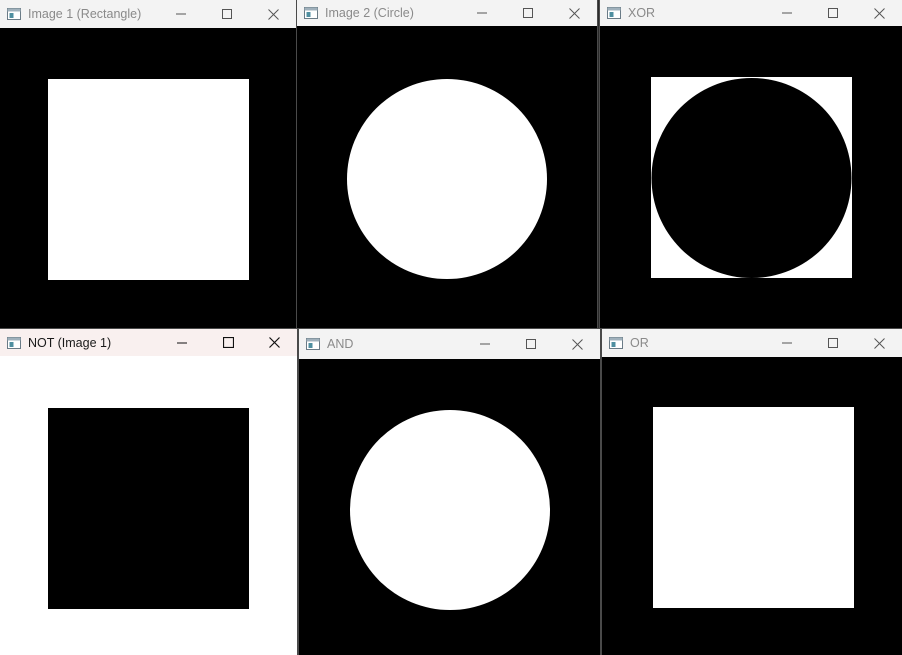  I want to click on titlebar: OR, so click(752, 343).